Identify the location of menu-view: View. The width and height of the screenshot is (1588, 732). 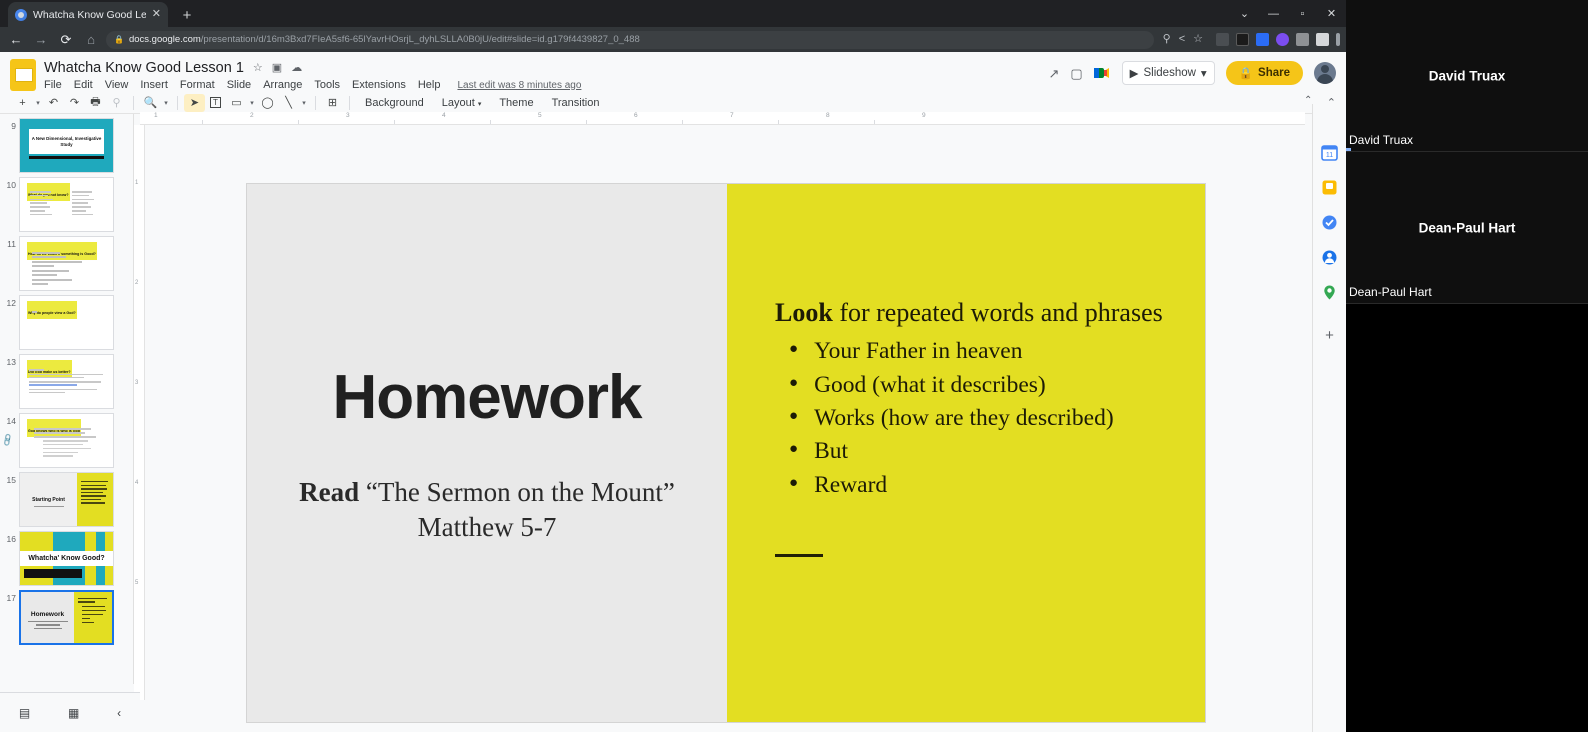
(117, 85).